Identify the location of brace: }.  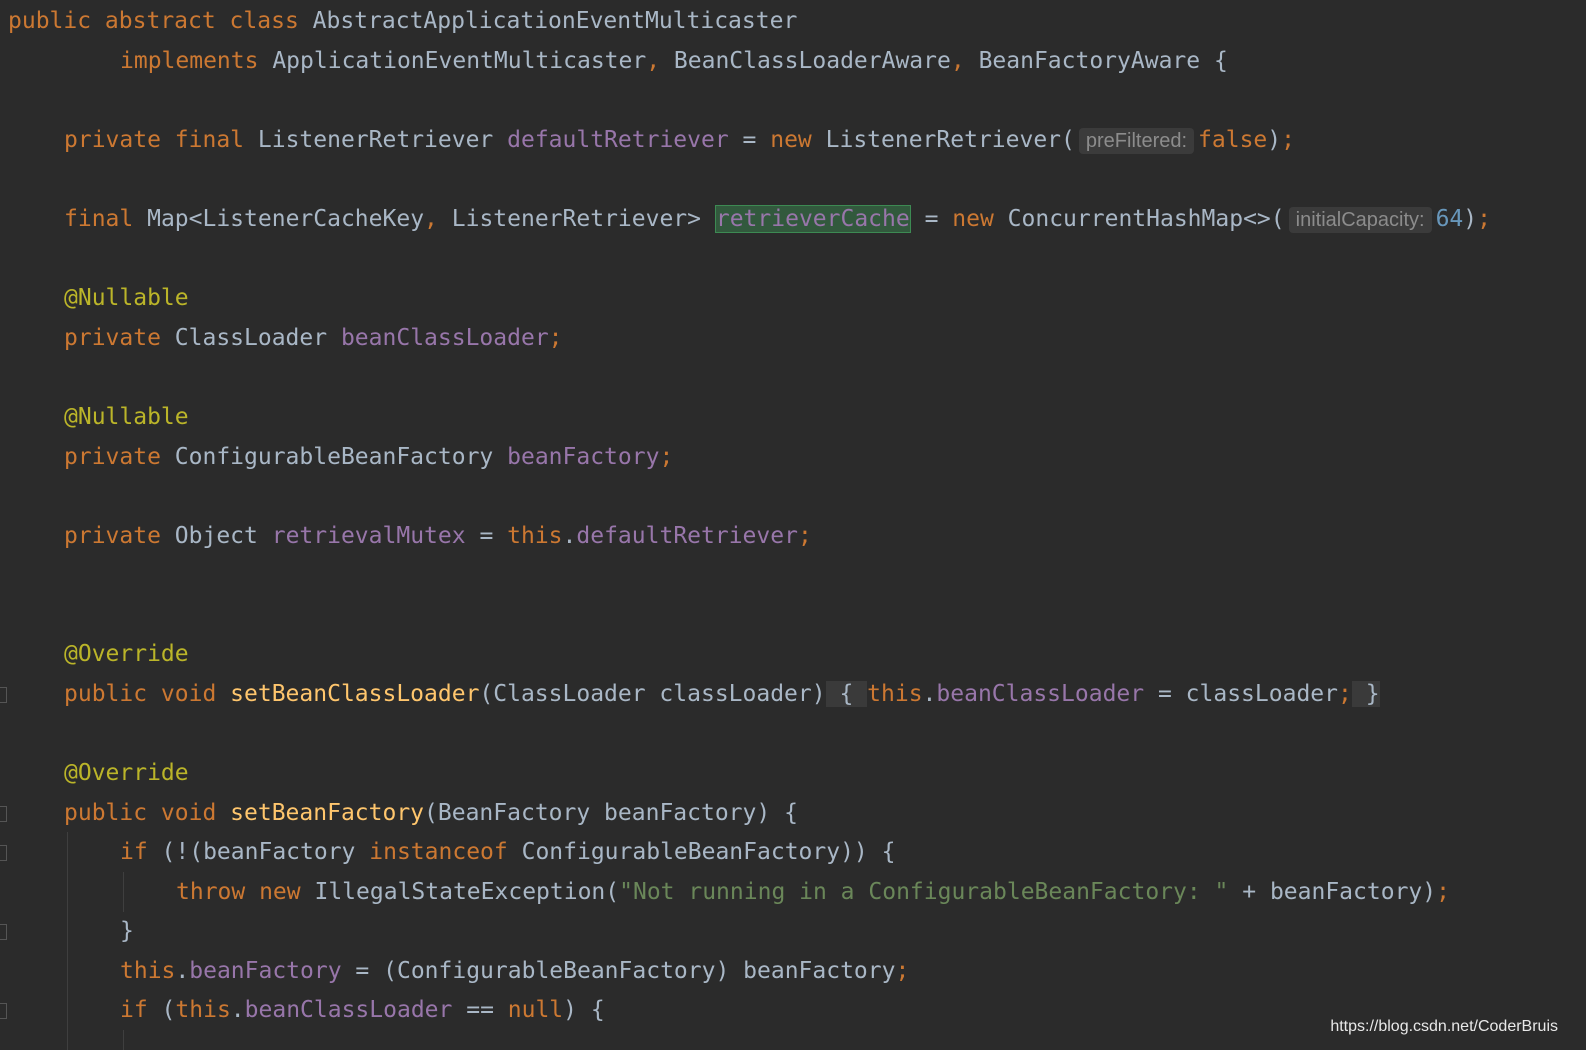
(127, 931).